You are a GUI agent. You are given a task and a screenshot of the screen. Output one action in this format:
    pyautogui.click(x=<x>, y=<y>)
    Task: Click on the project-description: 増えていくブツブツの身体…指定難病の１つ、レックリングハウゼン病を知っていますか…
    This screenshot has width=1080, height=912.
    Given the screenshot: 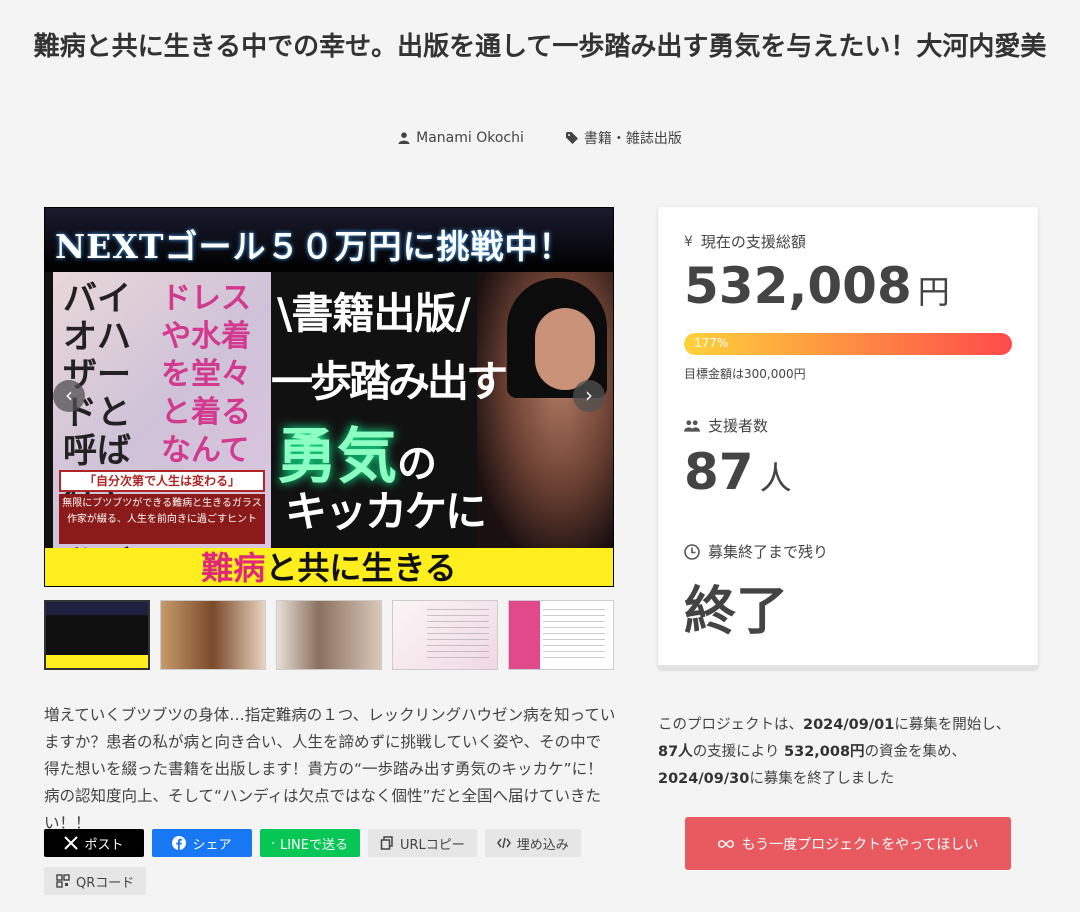 What is the action you would take?
    pyautogui.click(x=330, y=769)
    